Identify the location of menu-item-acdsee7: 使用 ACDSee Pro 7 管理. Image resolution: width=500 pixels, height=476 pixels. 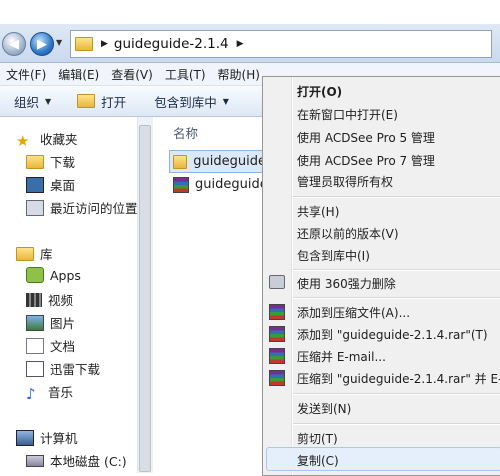
(366, 160).